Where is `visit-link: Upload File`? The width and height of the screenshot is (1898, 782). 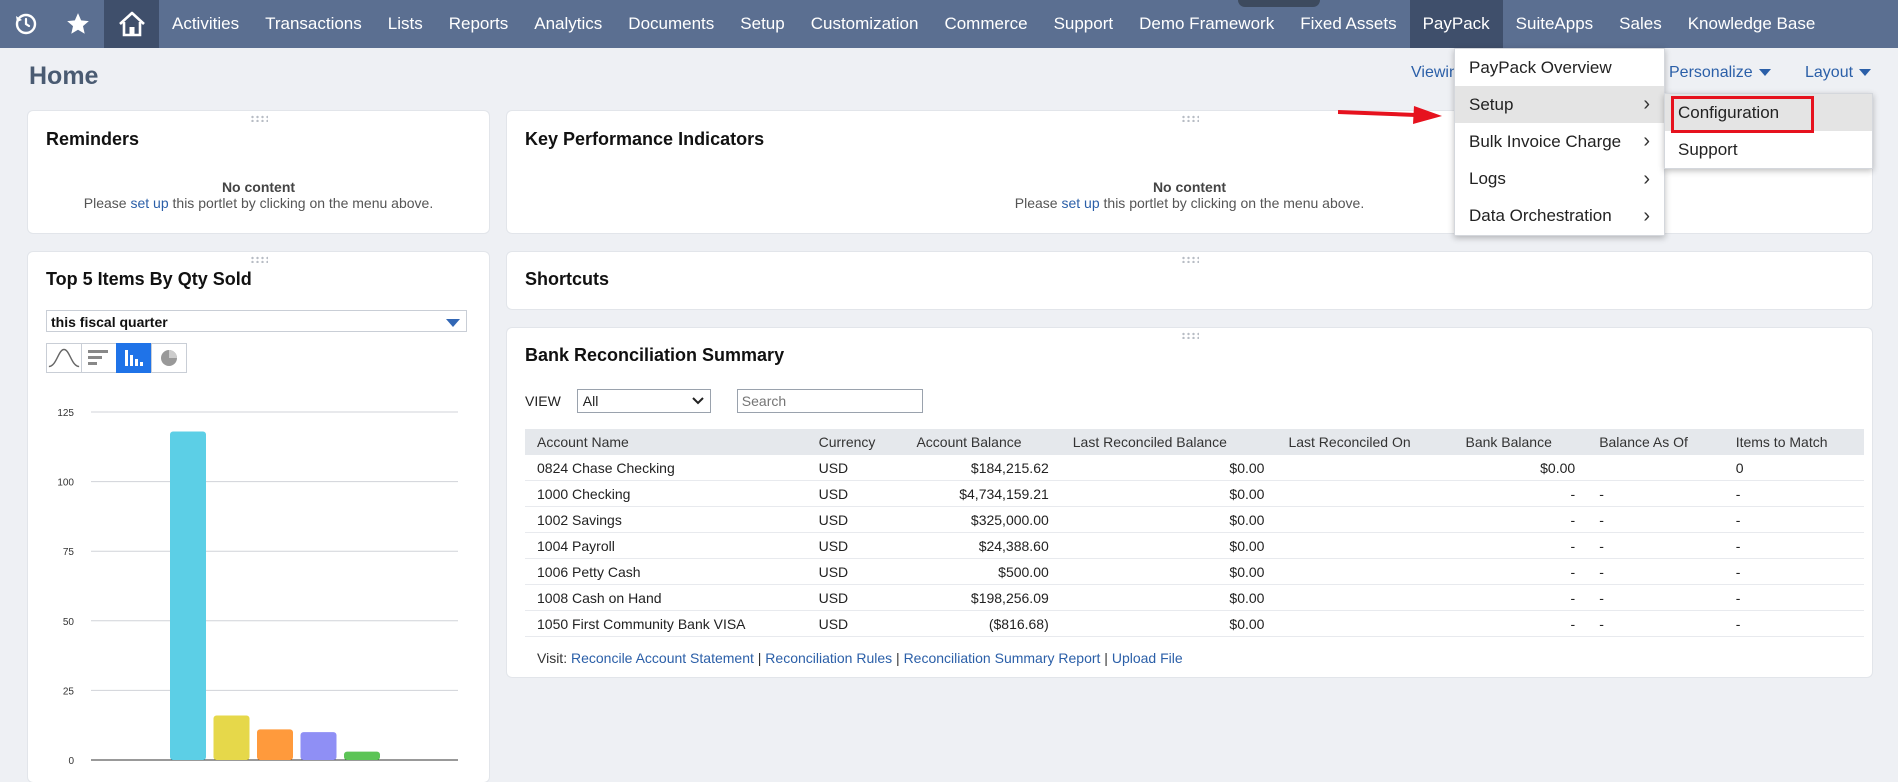 visit-link: Upload File is located at coordinates (1147, 658).